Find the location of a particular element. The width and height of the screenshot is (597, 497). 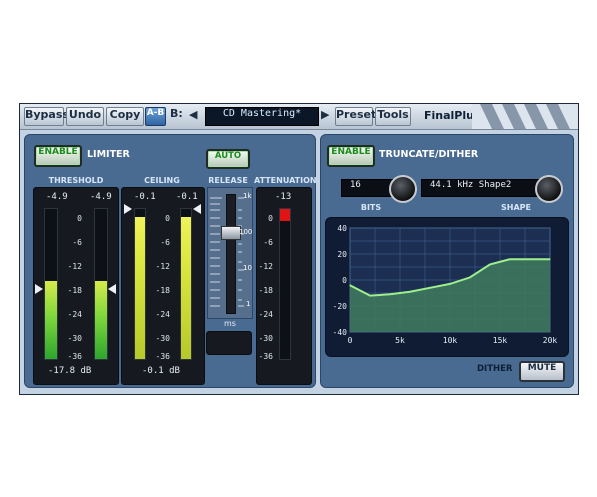

threshold-scale-tick: -30 is located at coordinates (74, 338).